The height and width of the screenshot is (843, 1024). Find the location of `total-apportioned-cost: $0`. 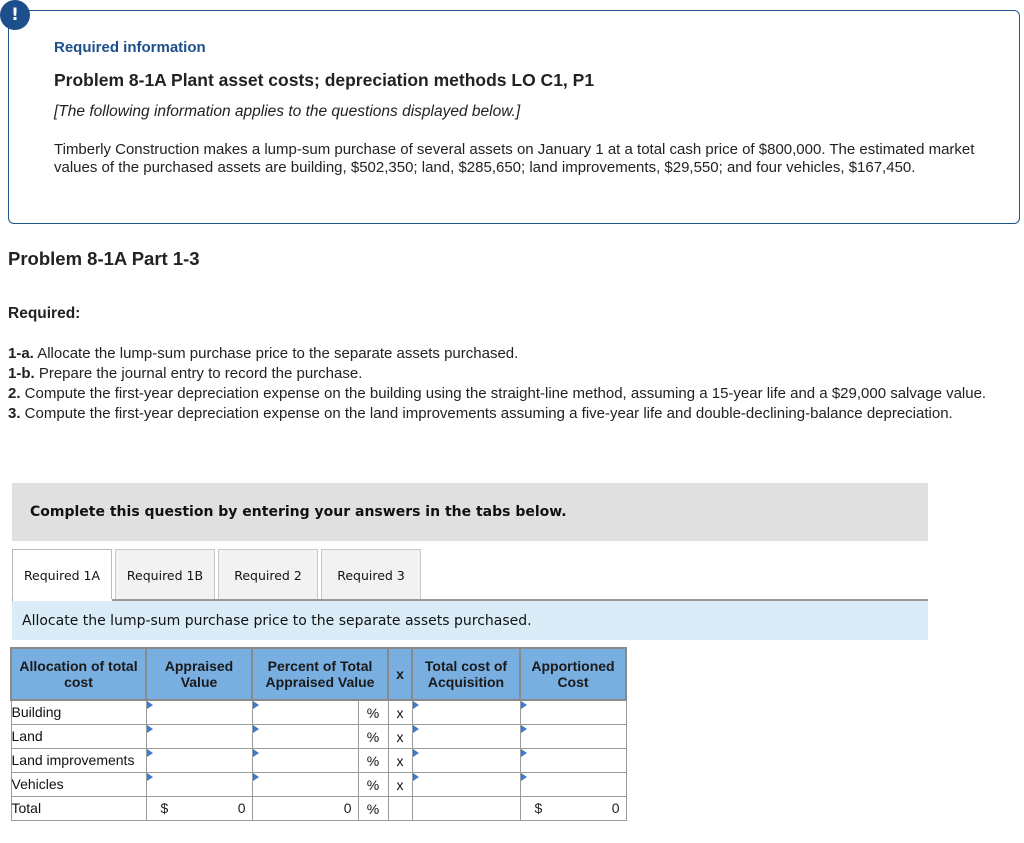

total-apportioned-cost: $0 is located at coordinates (573, 808).